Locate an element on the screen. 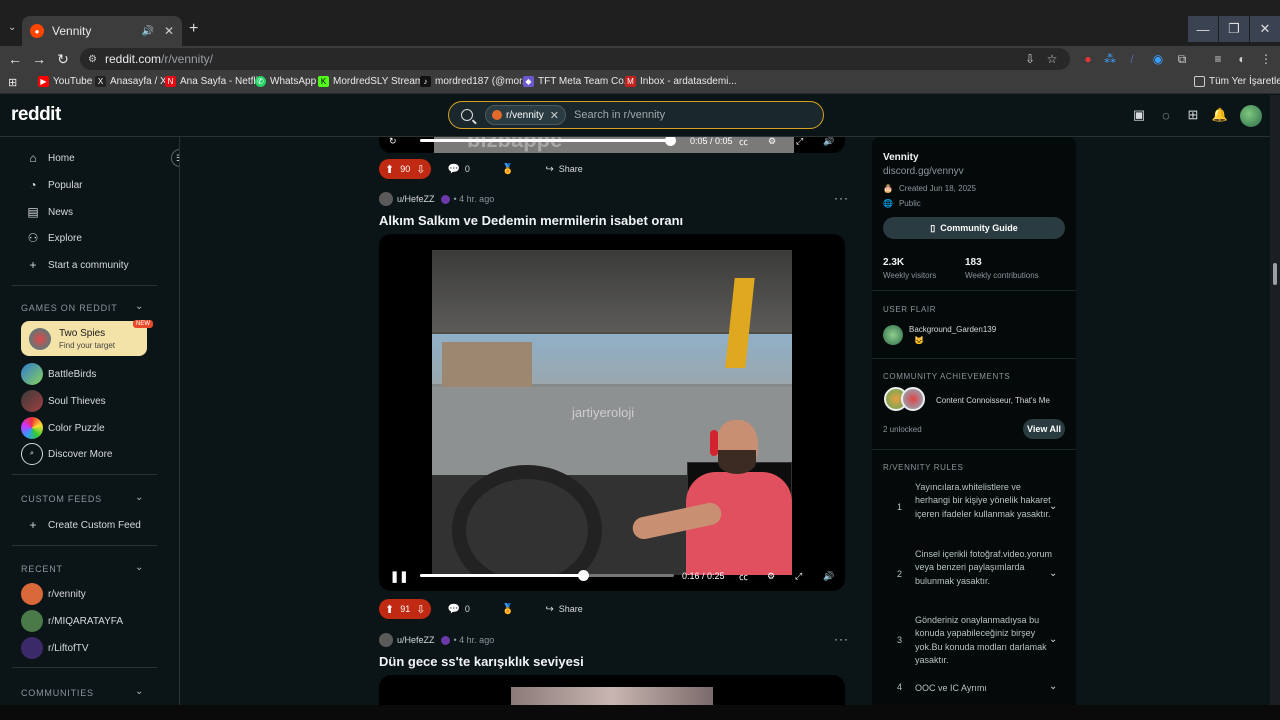 The width and height of the screenshot is (1280, 720). award-button: 🏅 is located at coordinates (510, 609).